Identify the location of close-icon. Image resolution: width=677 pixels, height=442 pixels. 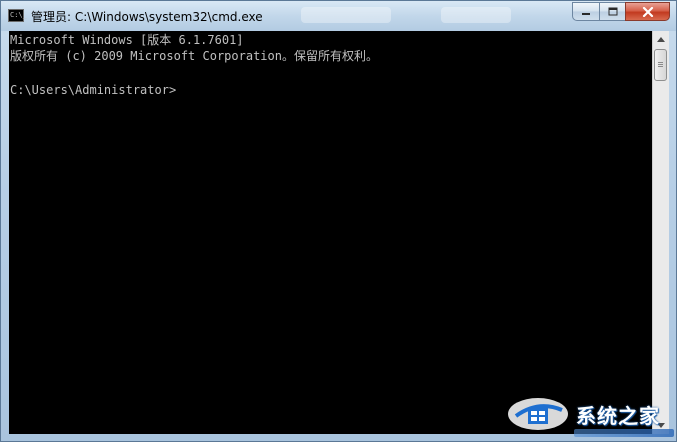
(647, 11).